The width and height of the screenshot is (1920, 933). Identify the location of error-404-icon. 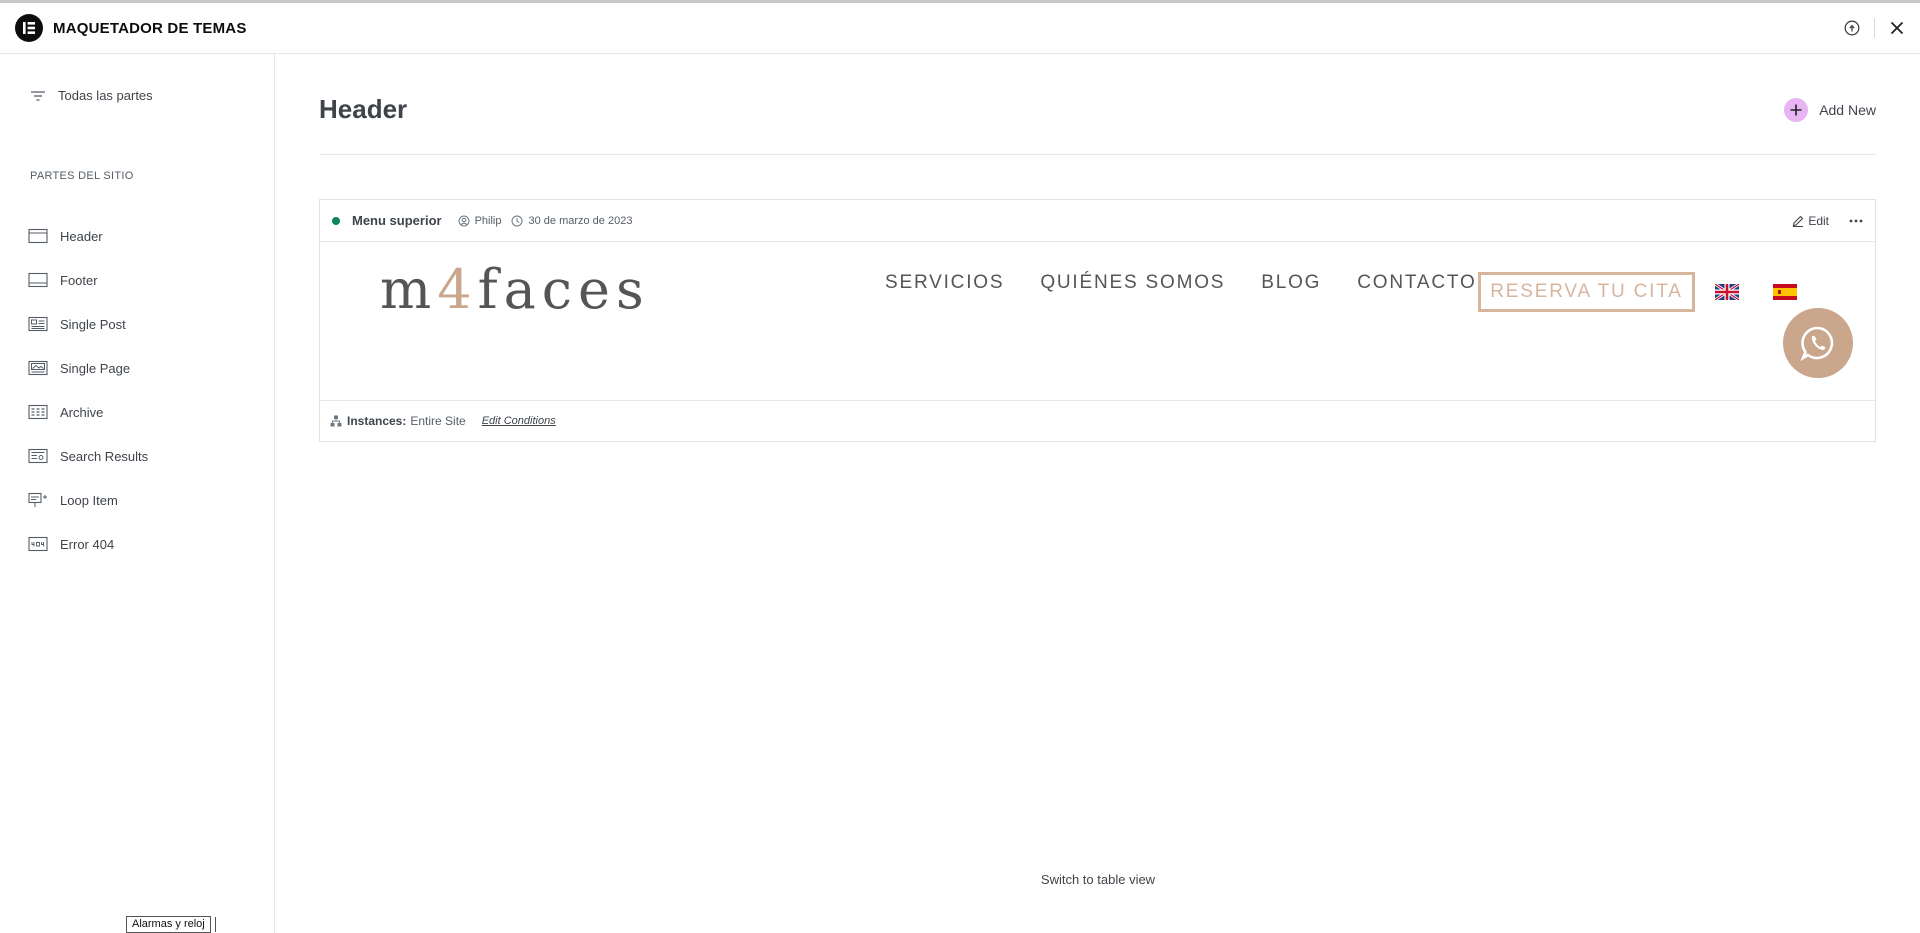
(38, 544).